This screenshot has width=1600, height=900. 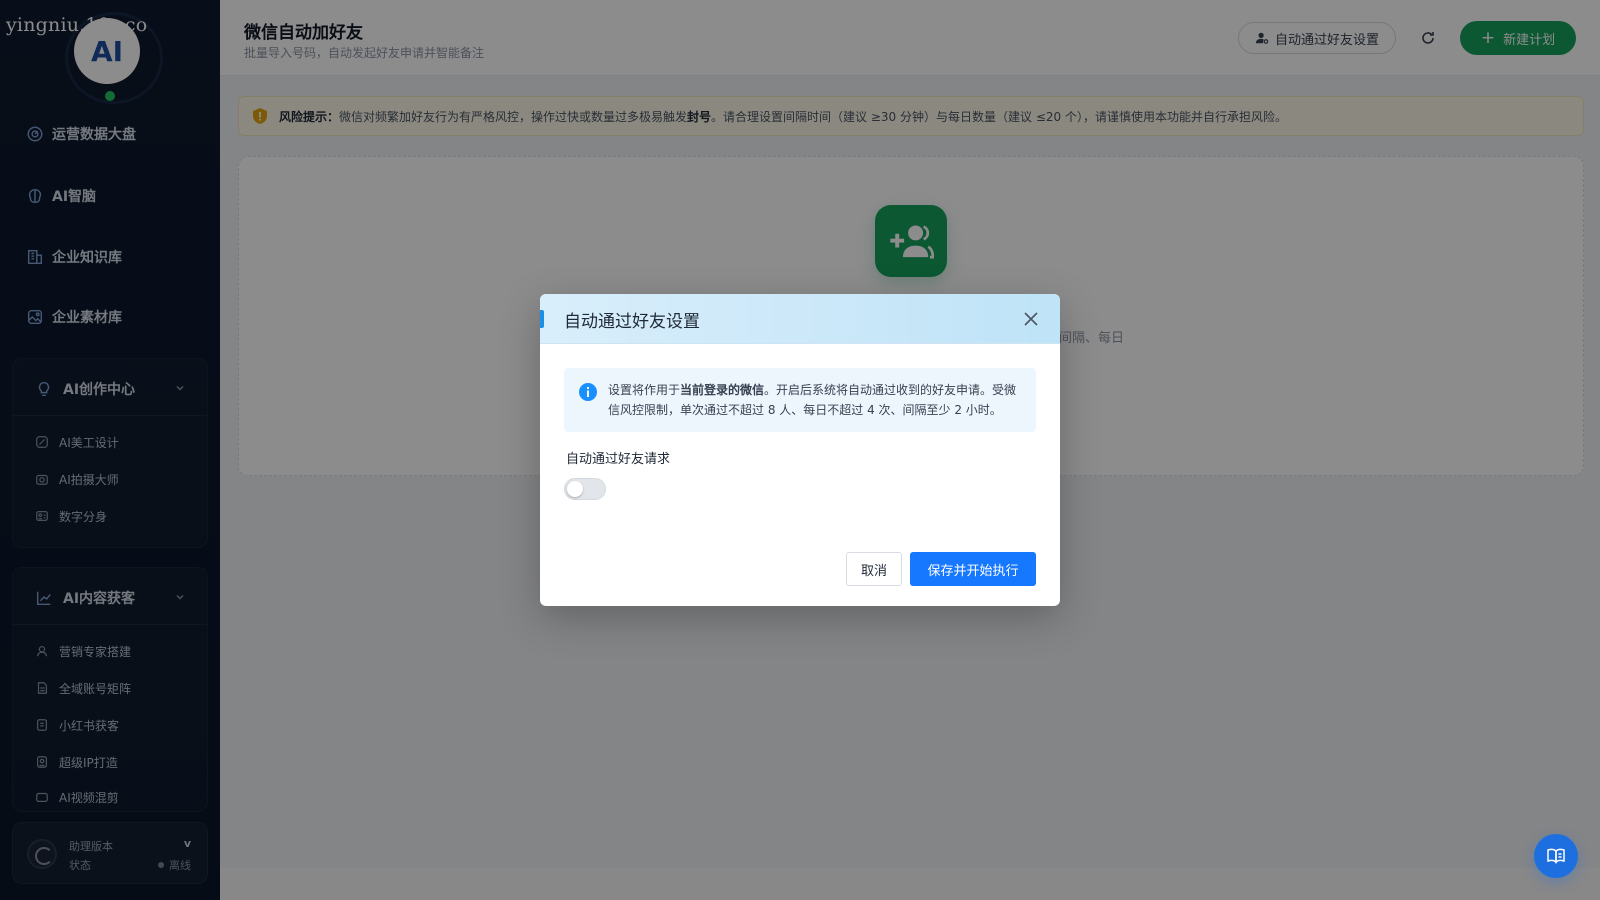 I want to click on info-emphasis: 当前登录的微信, so click(x=722, y=390).